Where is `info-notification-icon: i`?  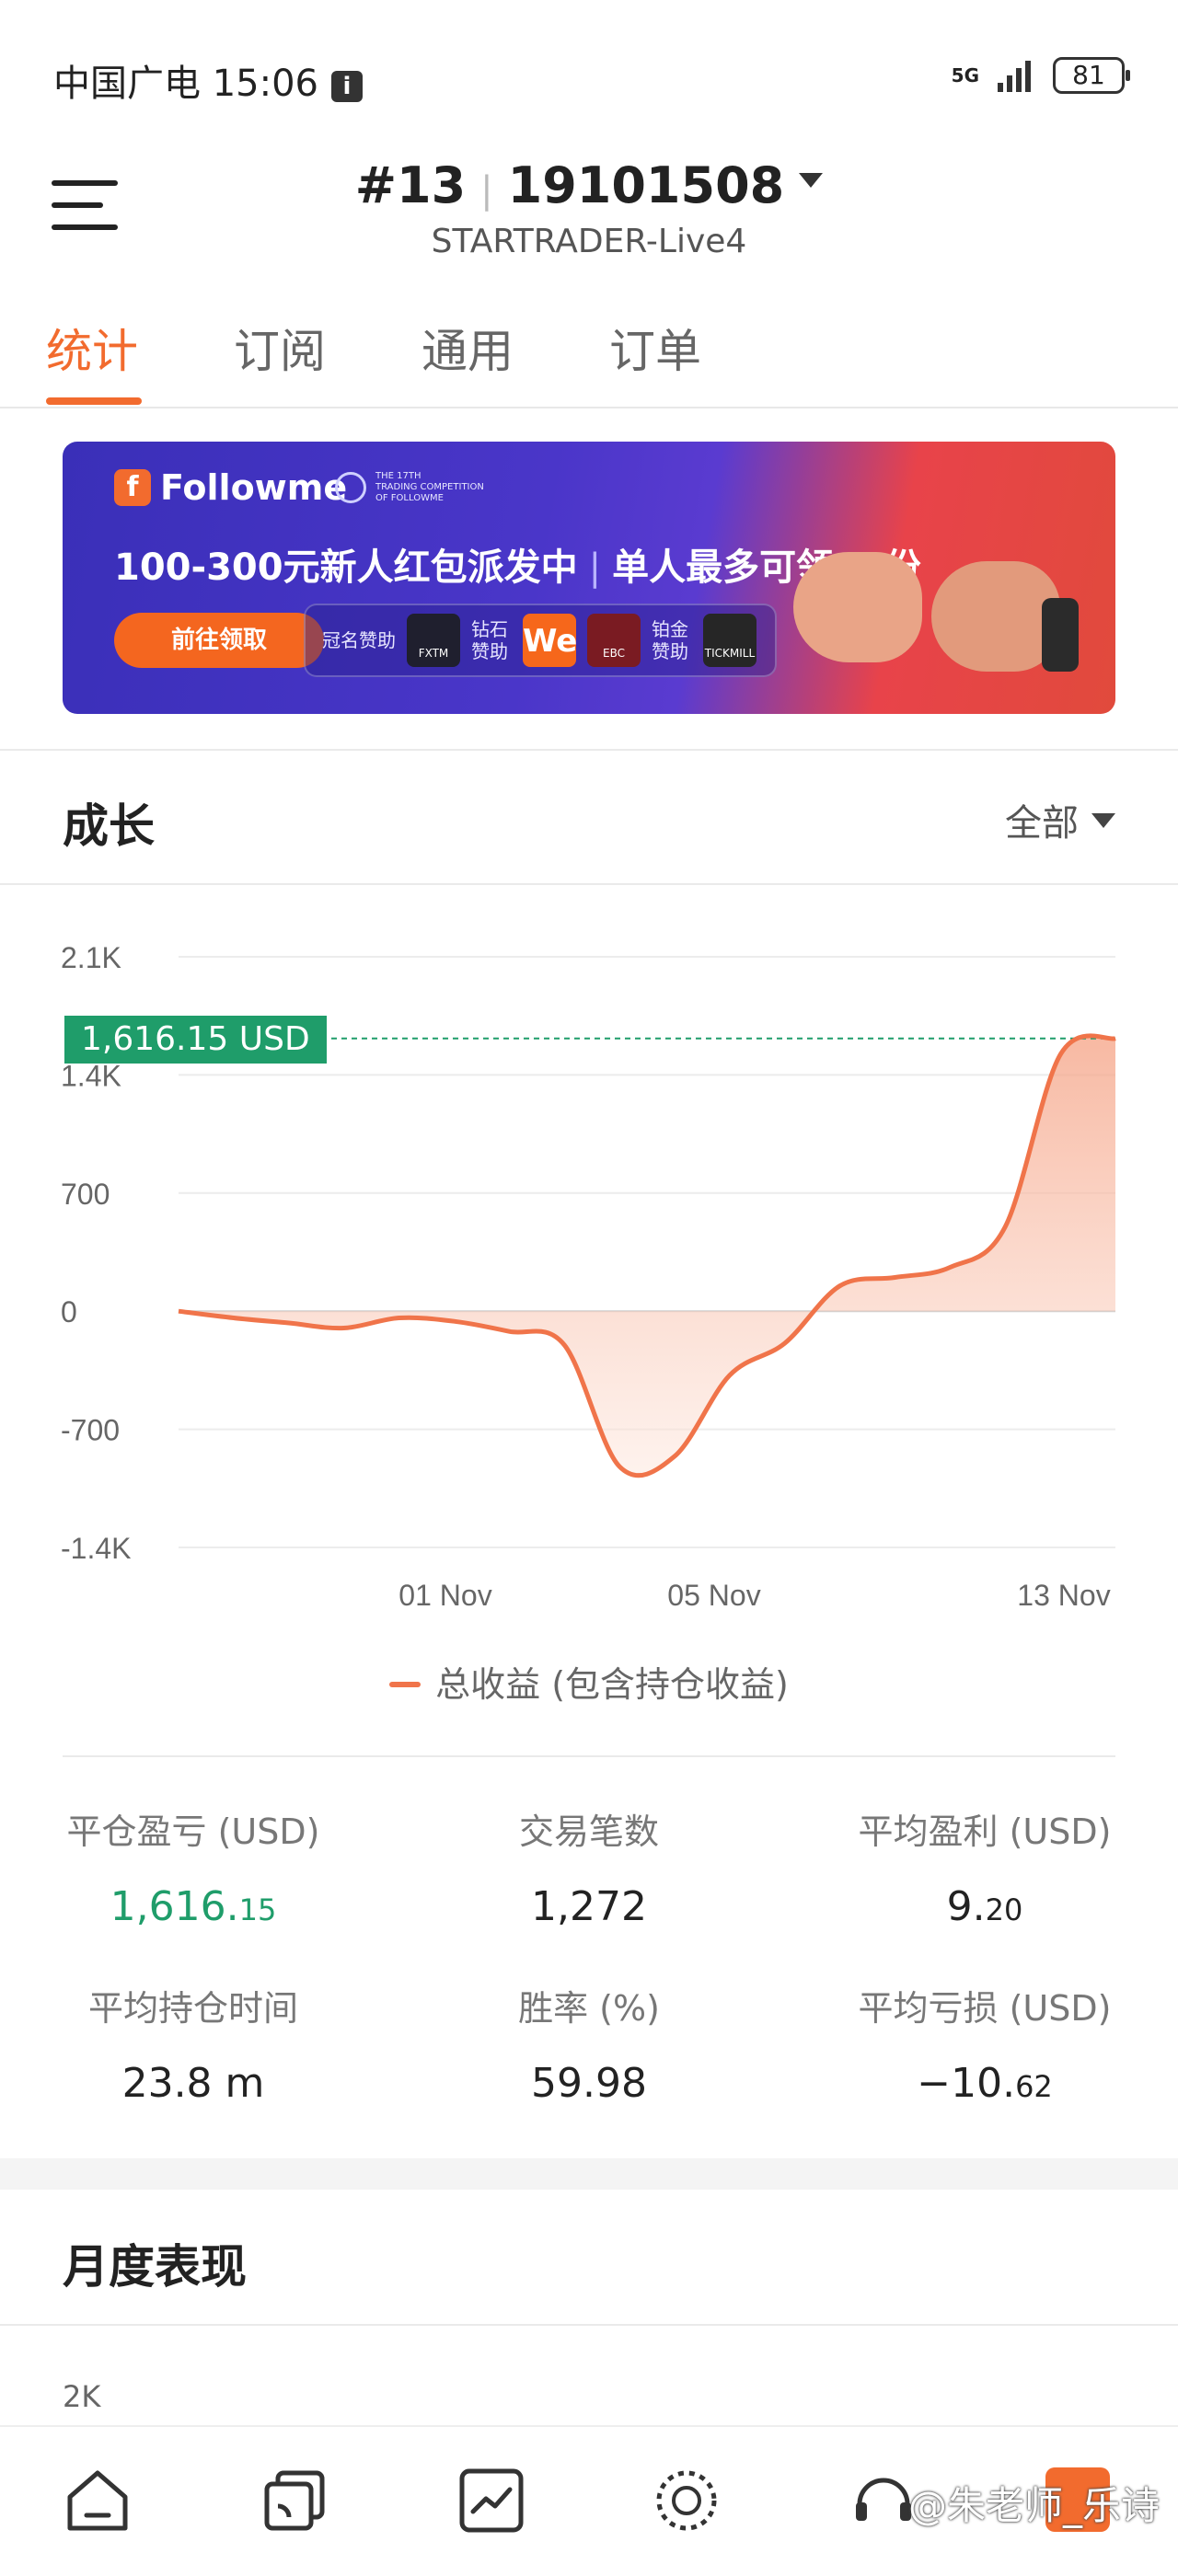 info-notification-icon: i is located at coordinates (347, 86).